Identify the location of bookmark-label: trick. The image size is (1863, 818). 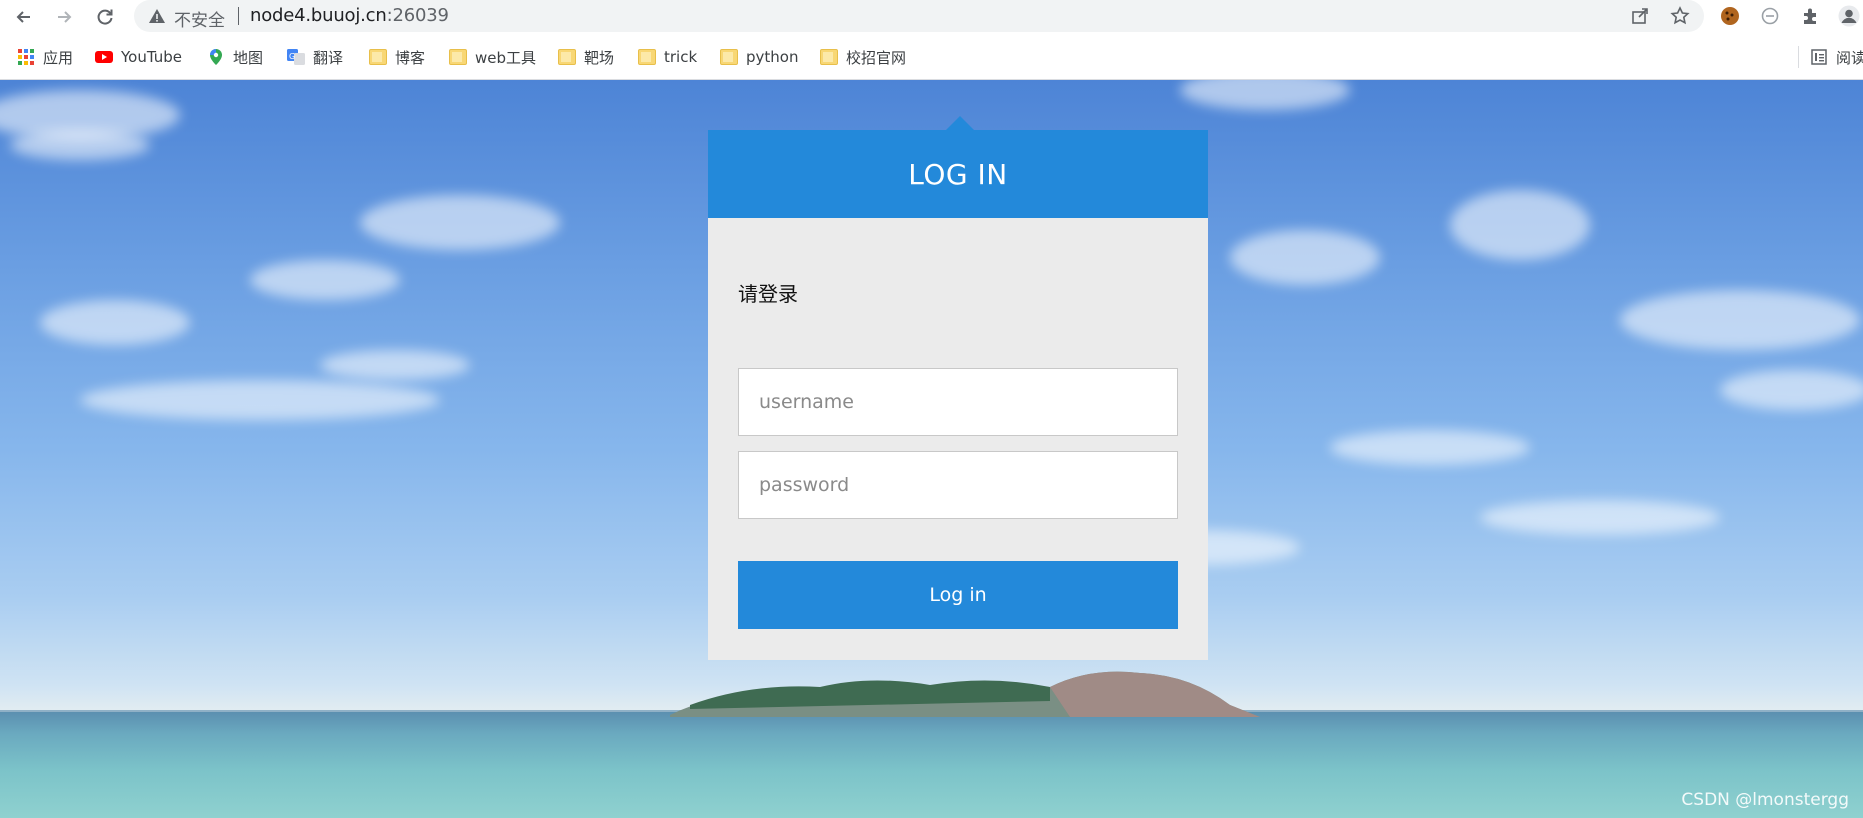
(681, 57).